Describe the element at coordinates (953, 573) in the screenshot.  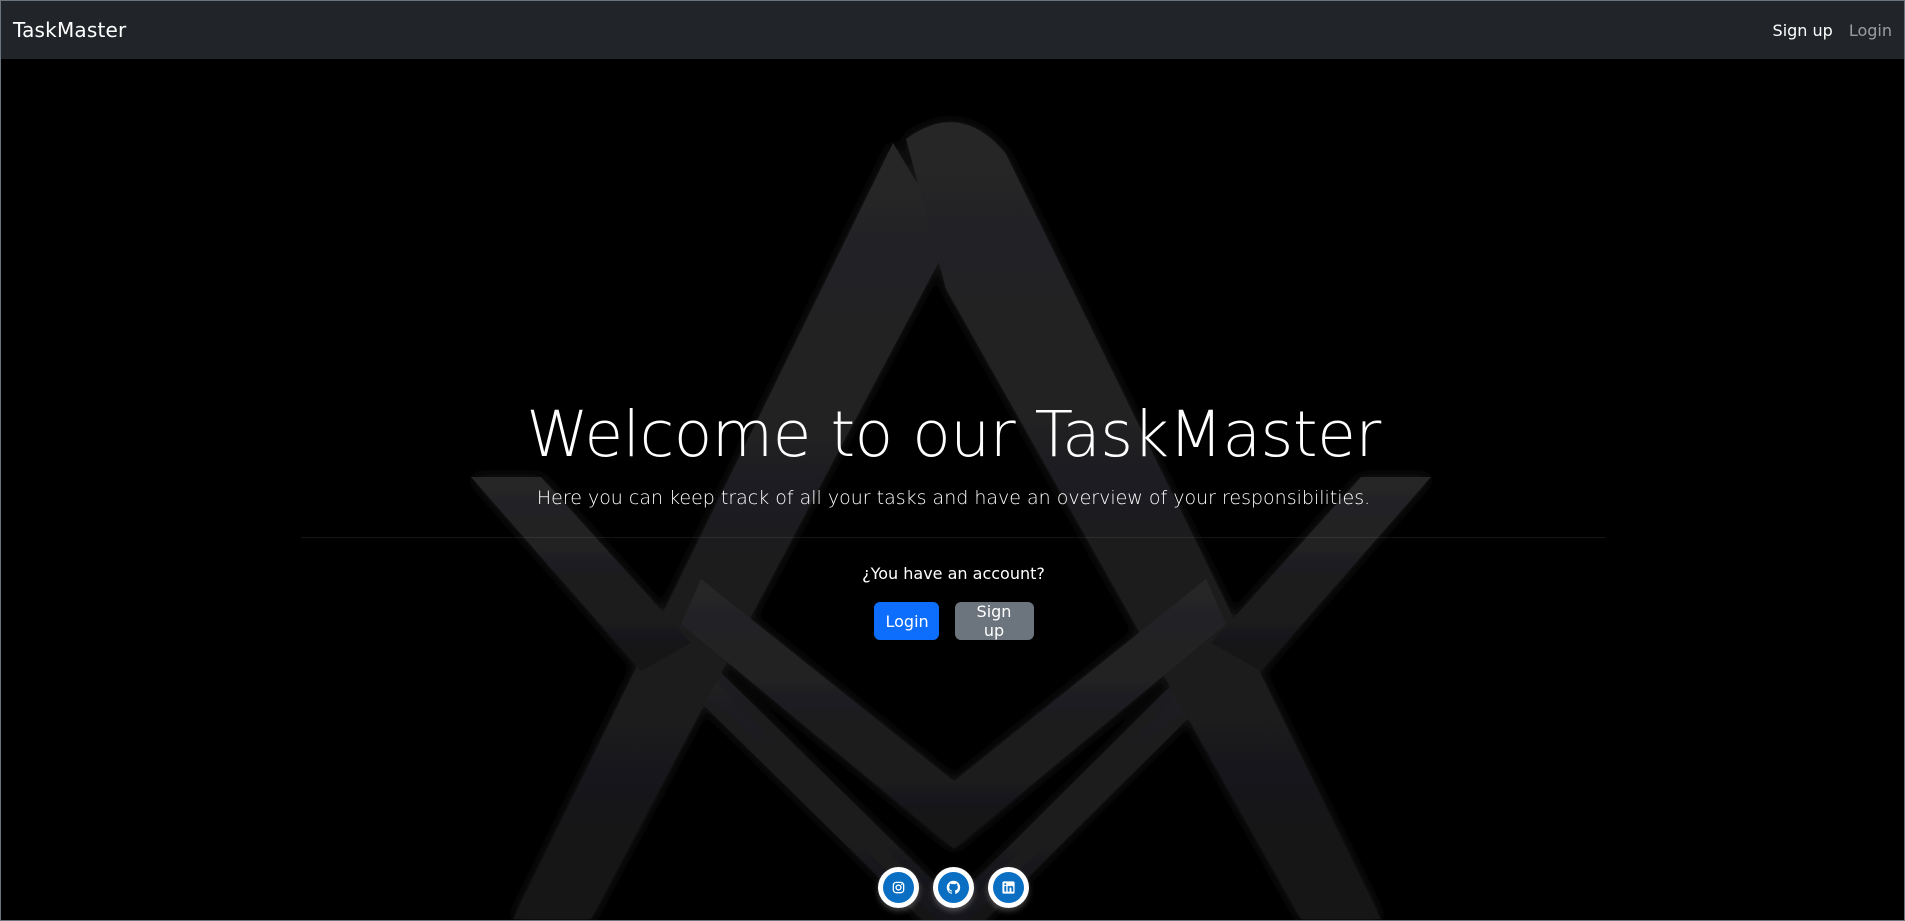
I see `account-question: ¿You have an account?` at that location.